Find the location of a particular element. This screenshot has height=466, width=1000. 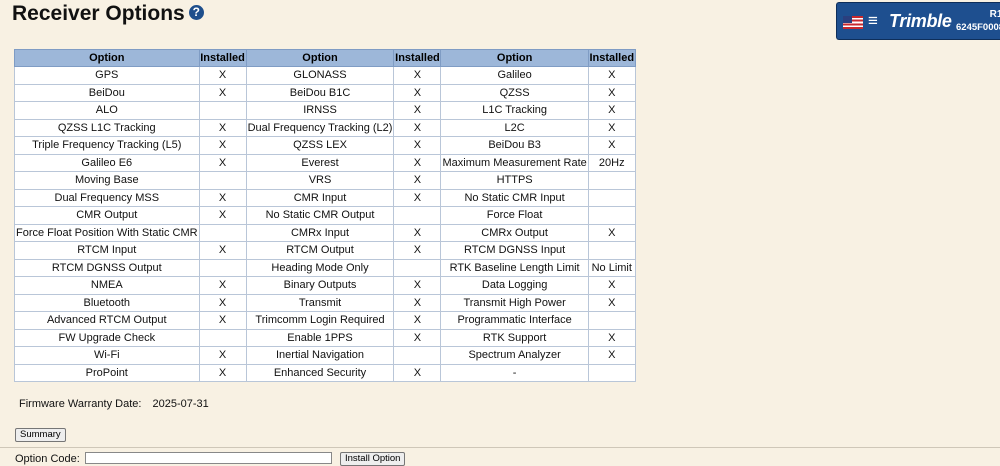

option-name-cell: QZSS L1C Tracking is located at coordinates (107, 127).